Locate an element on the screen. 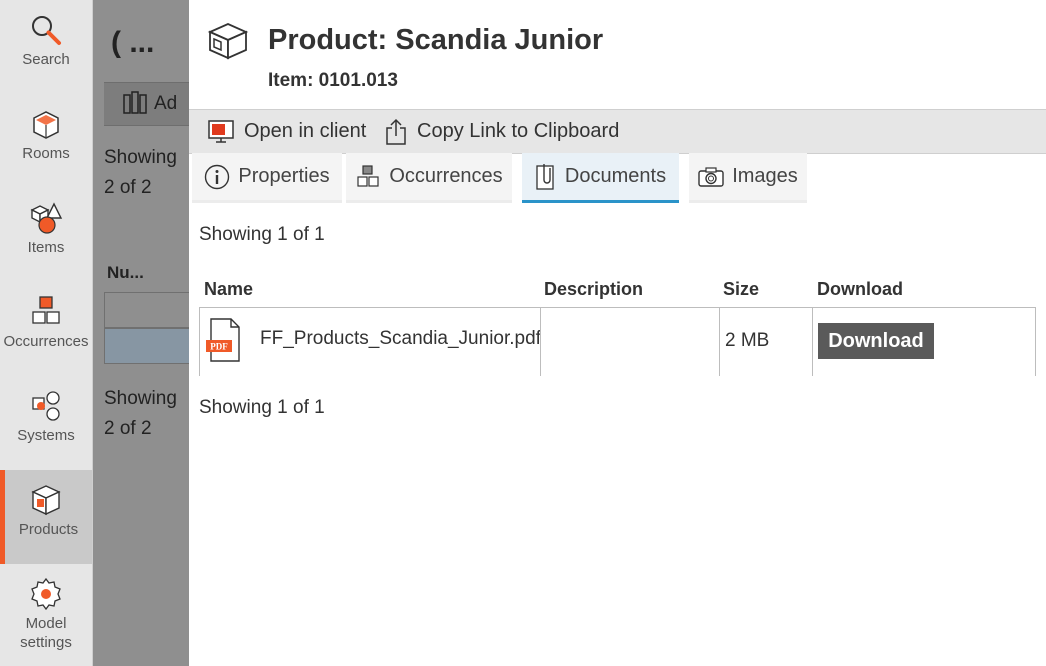  rooms-icon is located at coordinates (46, 125).